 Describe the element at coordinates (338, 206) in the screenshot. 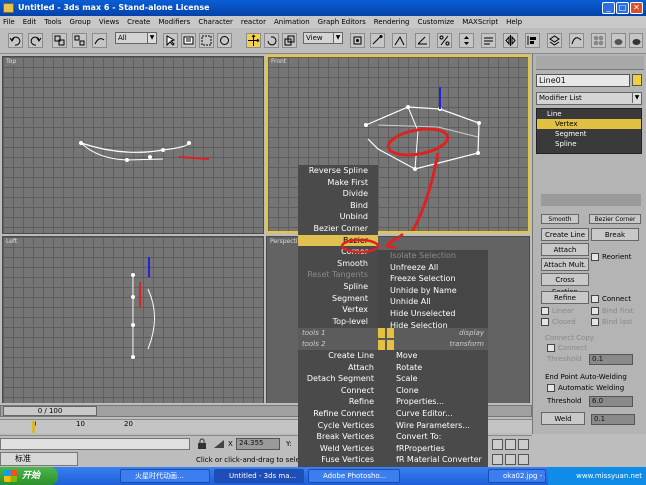

I see `quad-item-bind: Bind` at that location.